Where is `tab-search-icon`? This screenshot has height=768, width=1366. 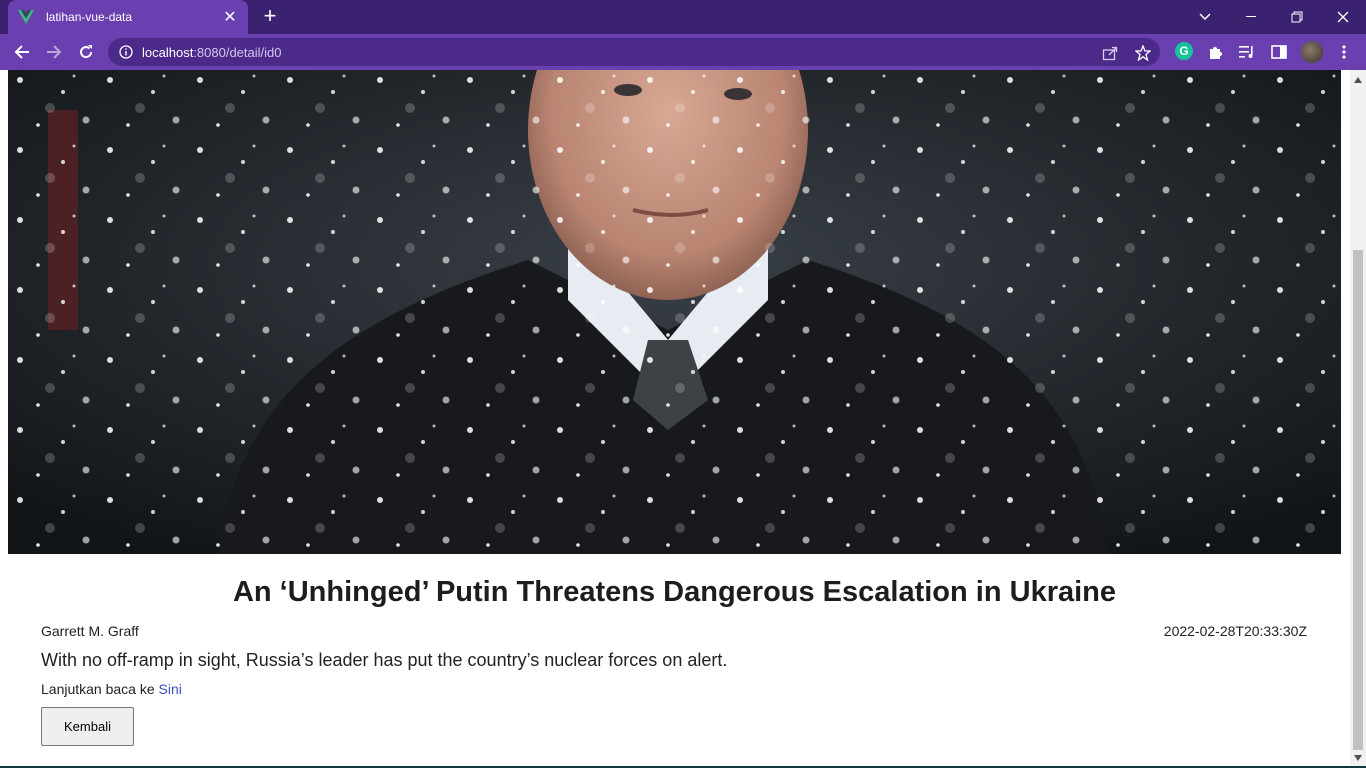 tab-search-icon is located at coordinates (1205, 17).